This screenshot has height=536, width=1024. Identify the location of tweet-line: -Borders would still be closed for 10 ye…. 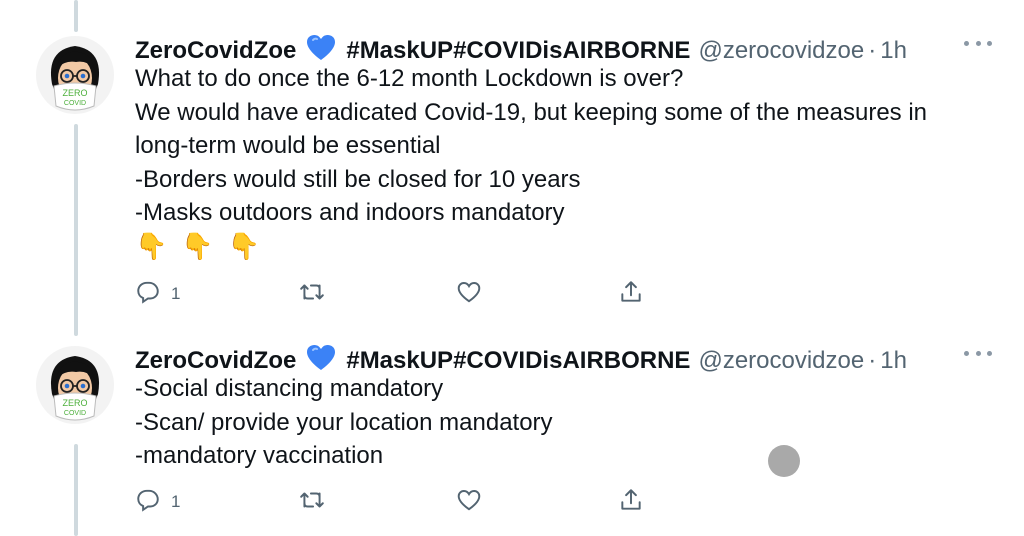
(358, 179).